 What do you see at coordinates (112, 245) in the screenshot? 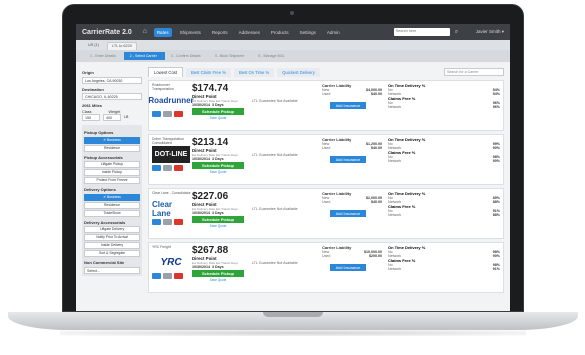
I see `inside-delivery-option: Inside Delivery` at bounding box center [112, 245].